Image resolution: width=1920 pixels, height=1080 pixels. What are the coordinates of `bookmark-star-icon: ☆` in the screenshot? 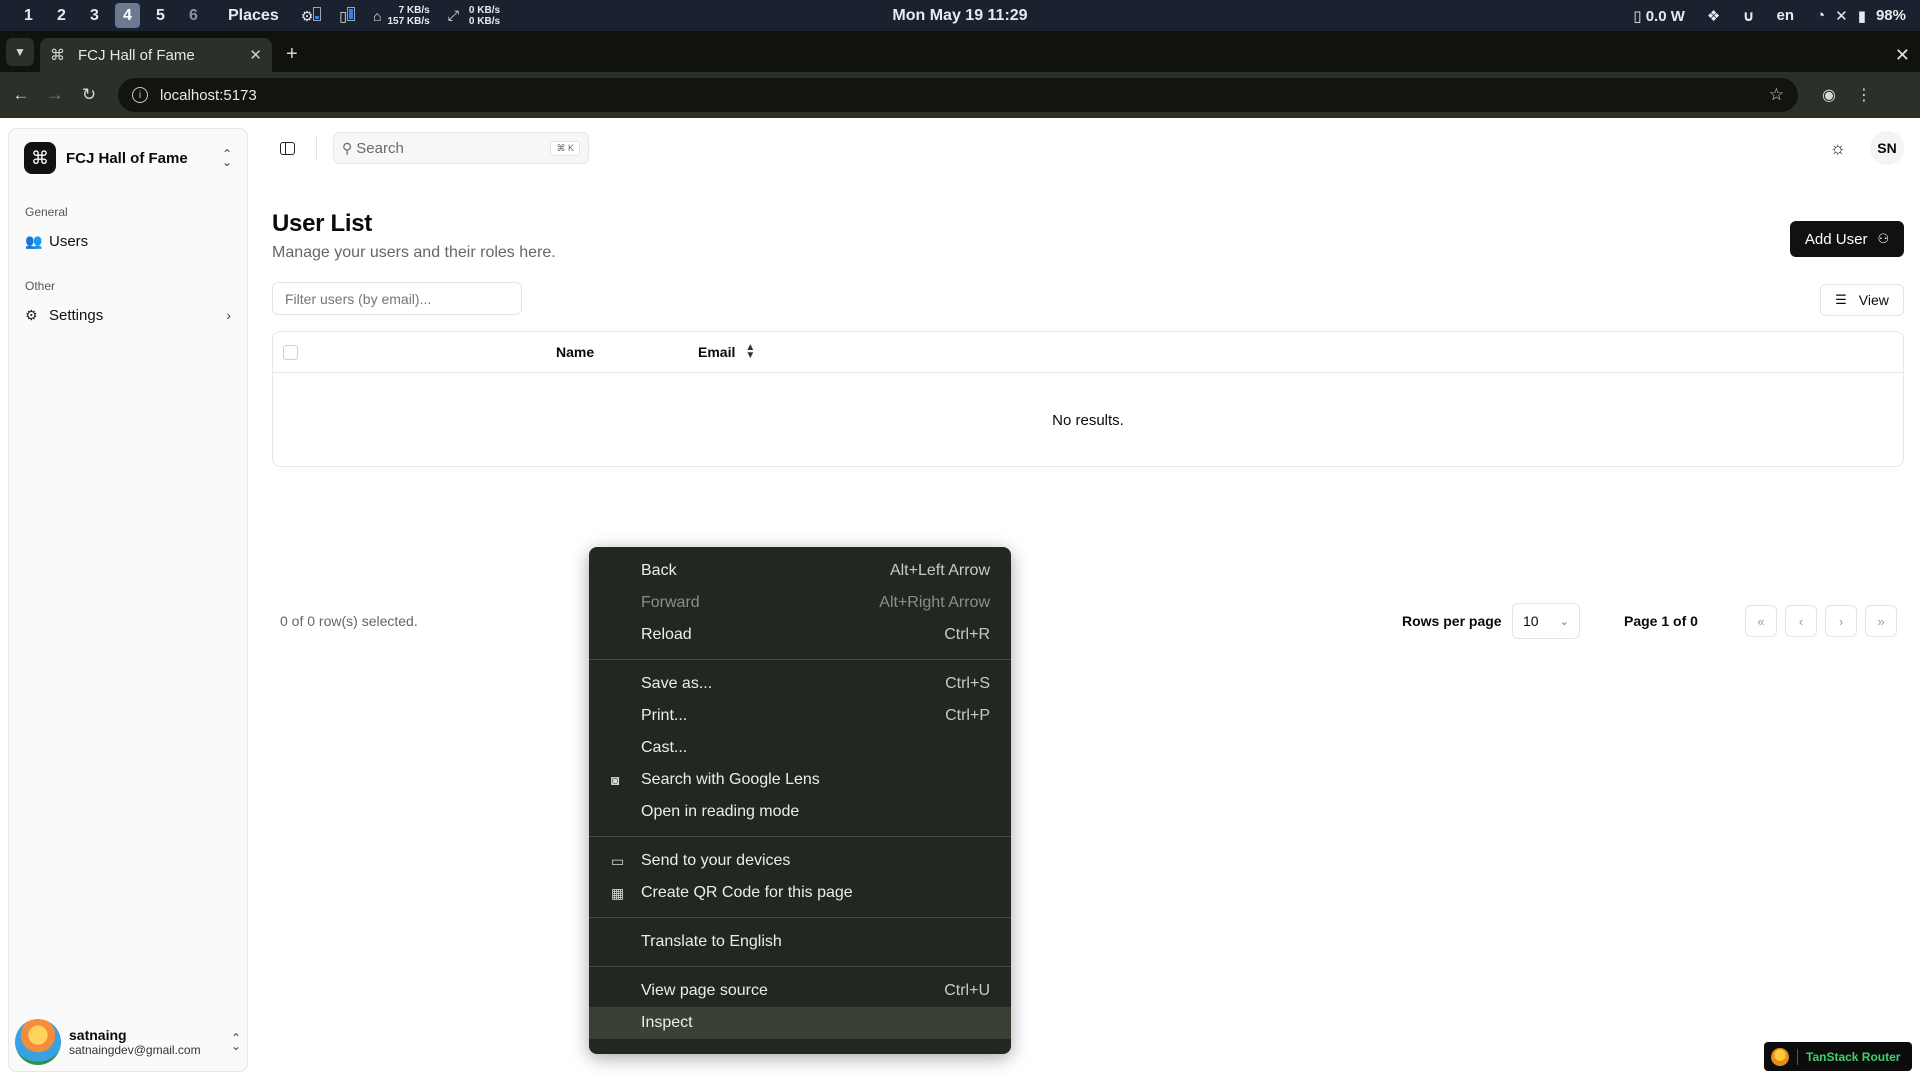 It's located at (1776, 95).